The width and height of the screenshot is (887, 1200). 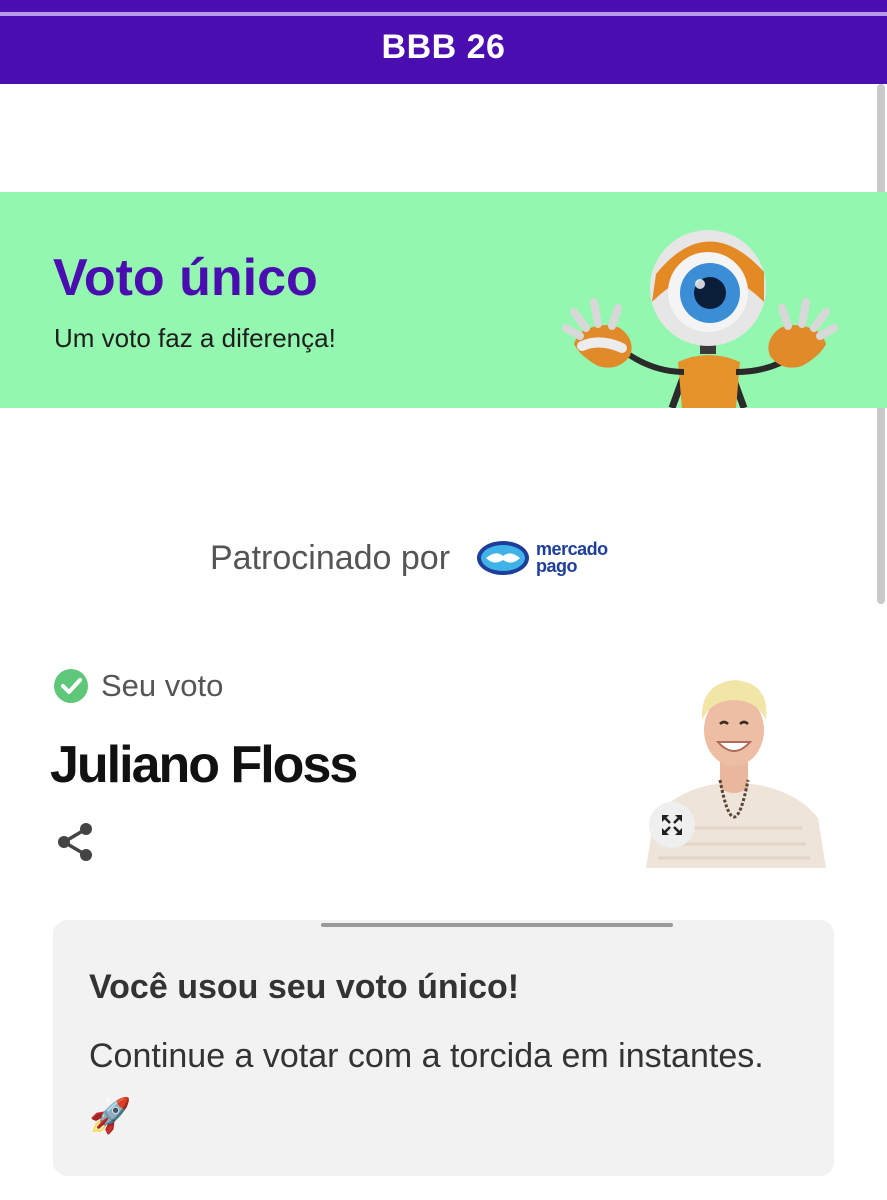 I want to click on banner-title: Voto único, so click(x=185, y=278).